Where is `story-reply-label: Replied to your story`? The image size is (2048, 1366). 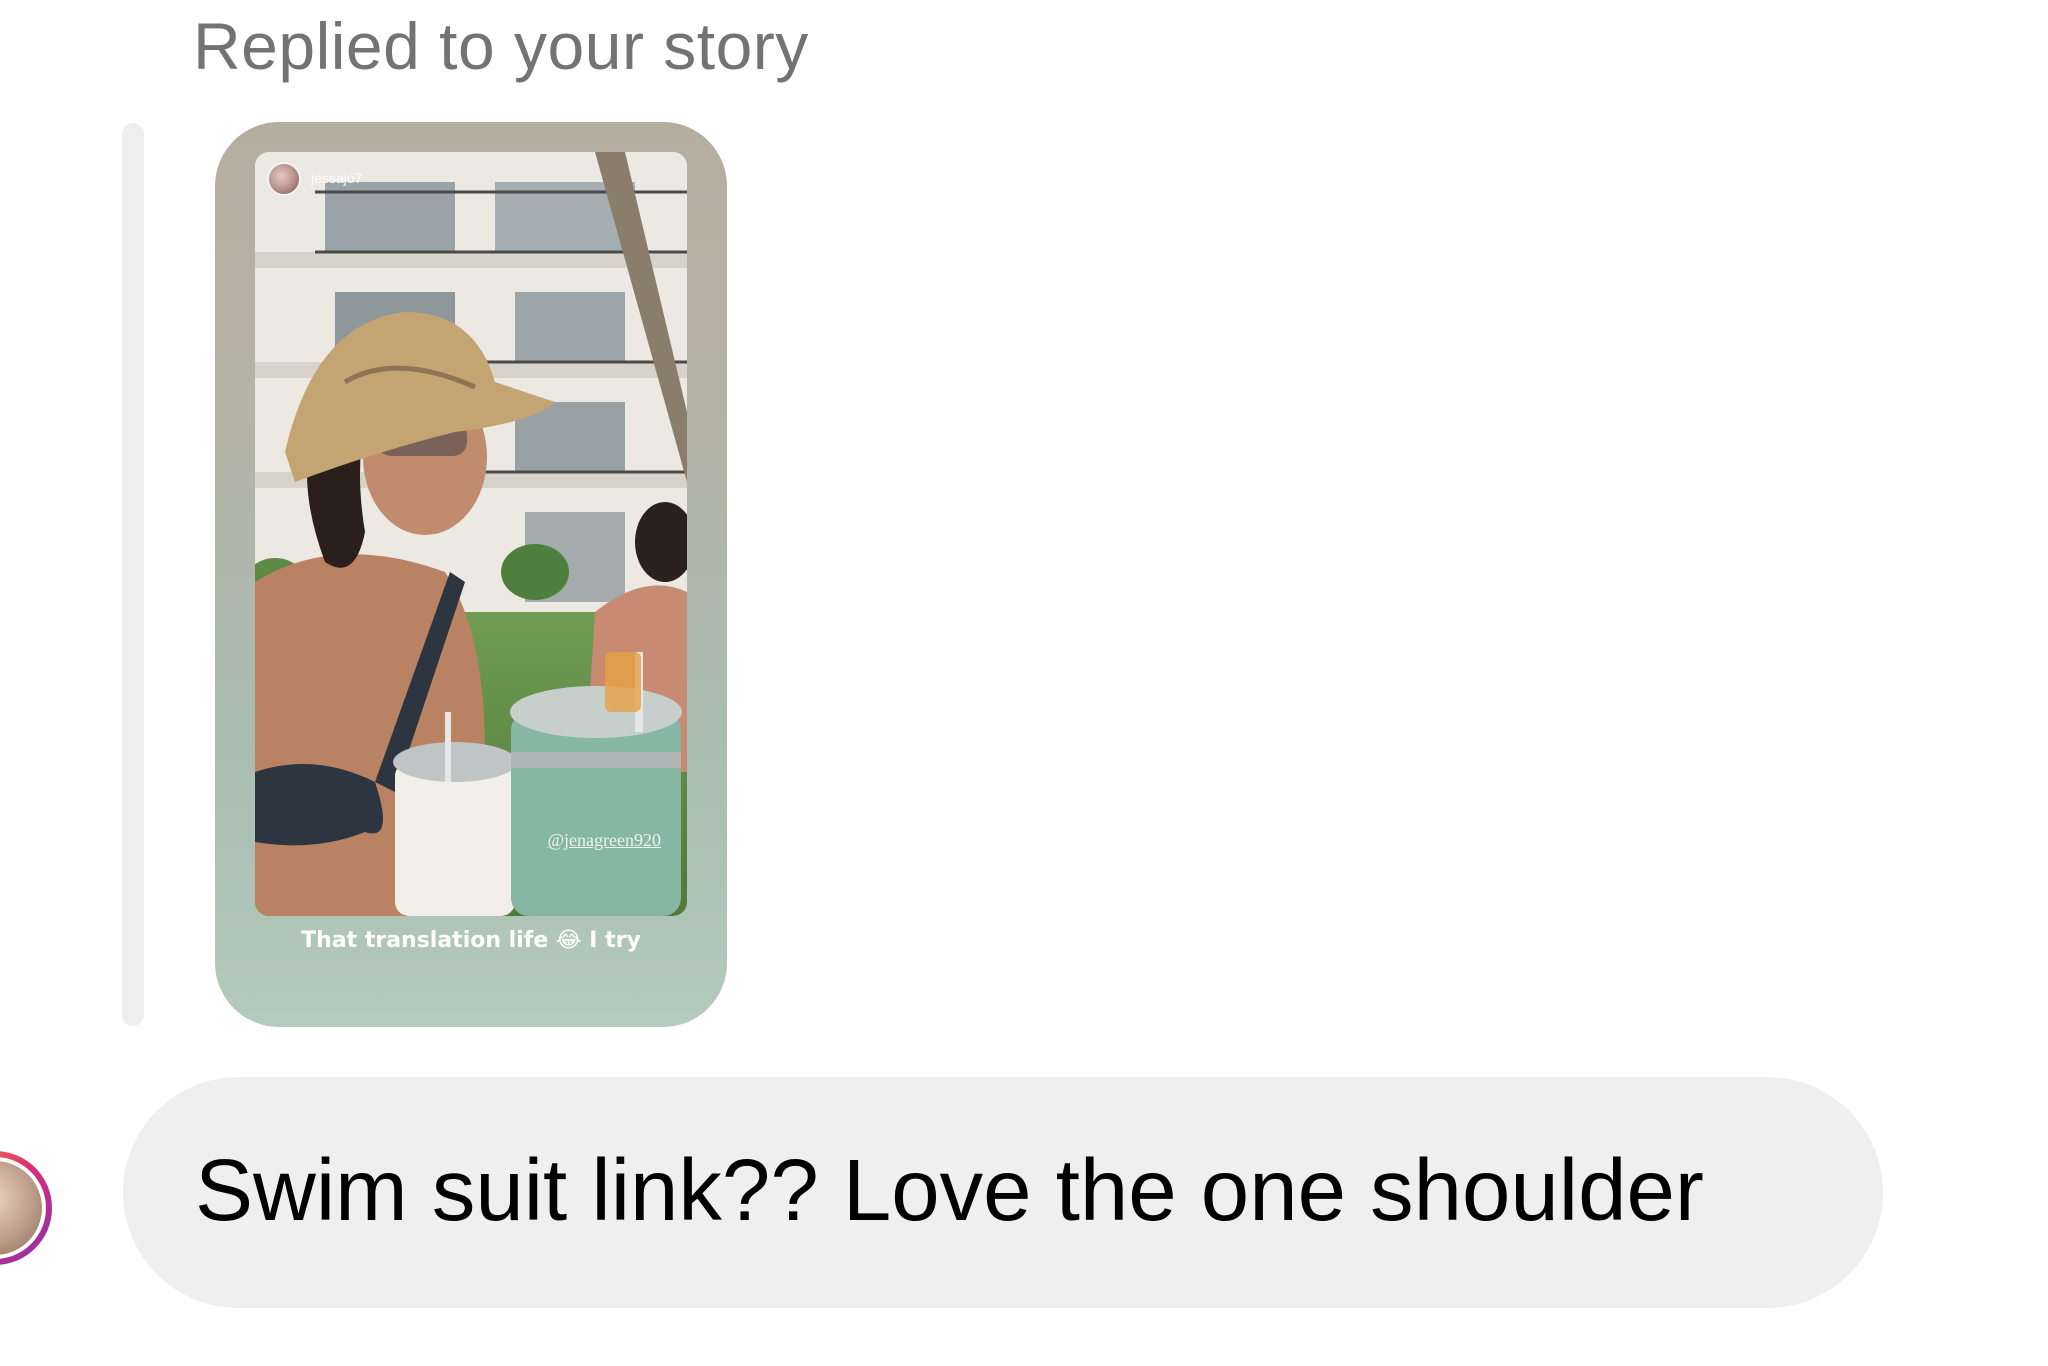 story-reply-label: Replied to your story is located at coordinates (501, 46).